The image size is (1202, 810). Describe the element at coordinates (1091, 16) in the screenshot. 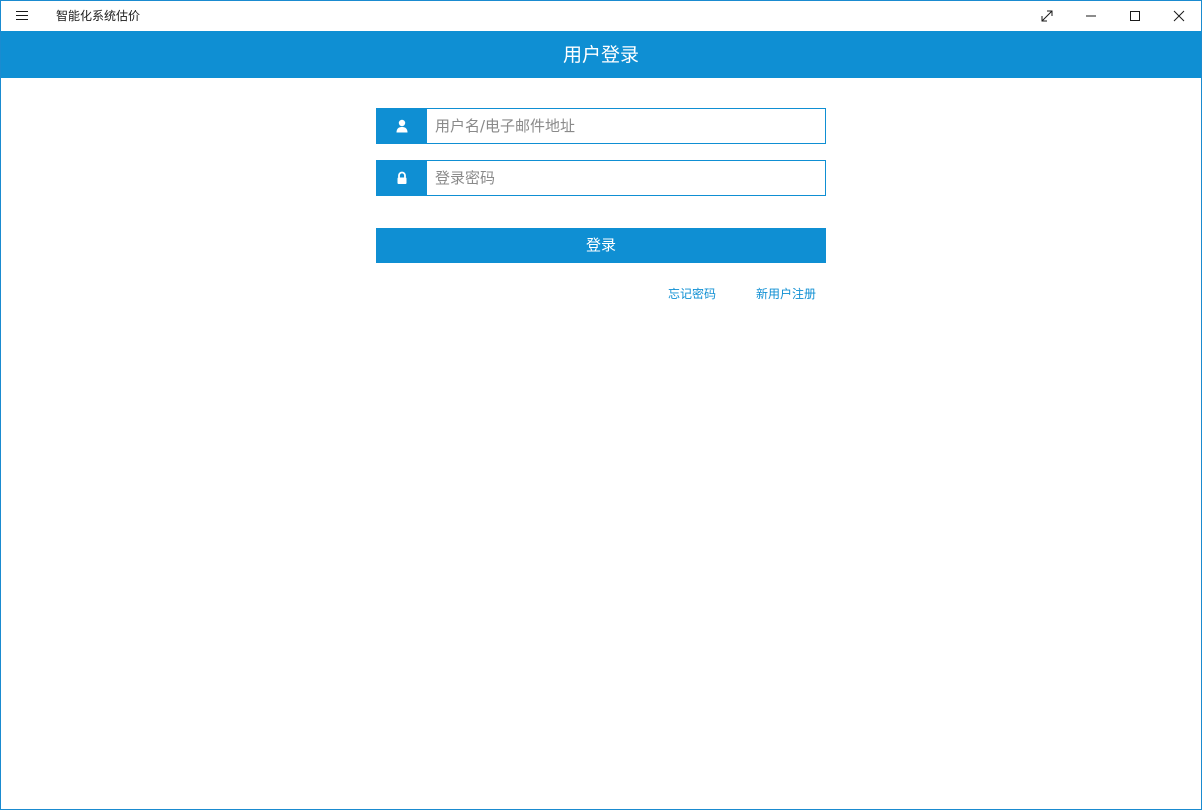

I see `minimize-icon` at that location.